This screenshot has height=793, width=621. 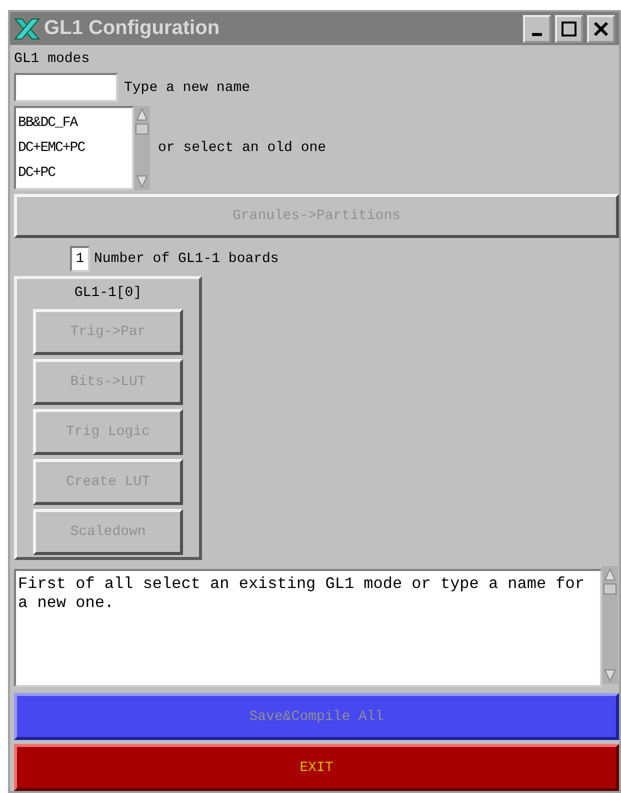 I want to click on close-icon, so click(x=601, y=28).